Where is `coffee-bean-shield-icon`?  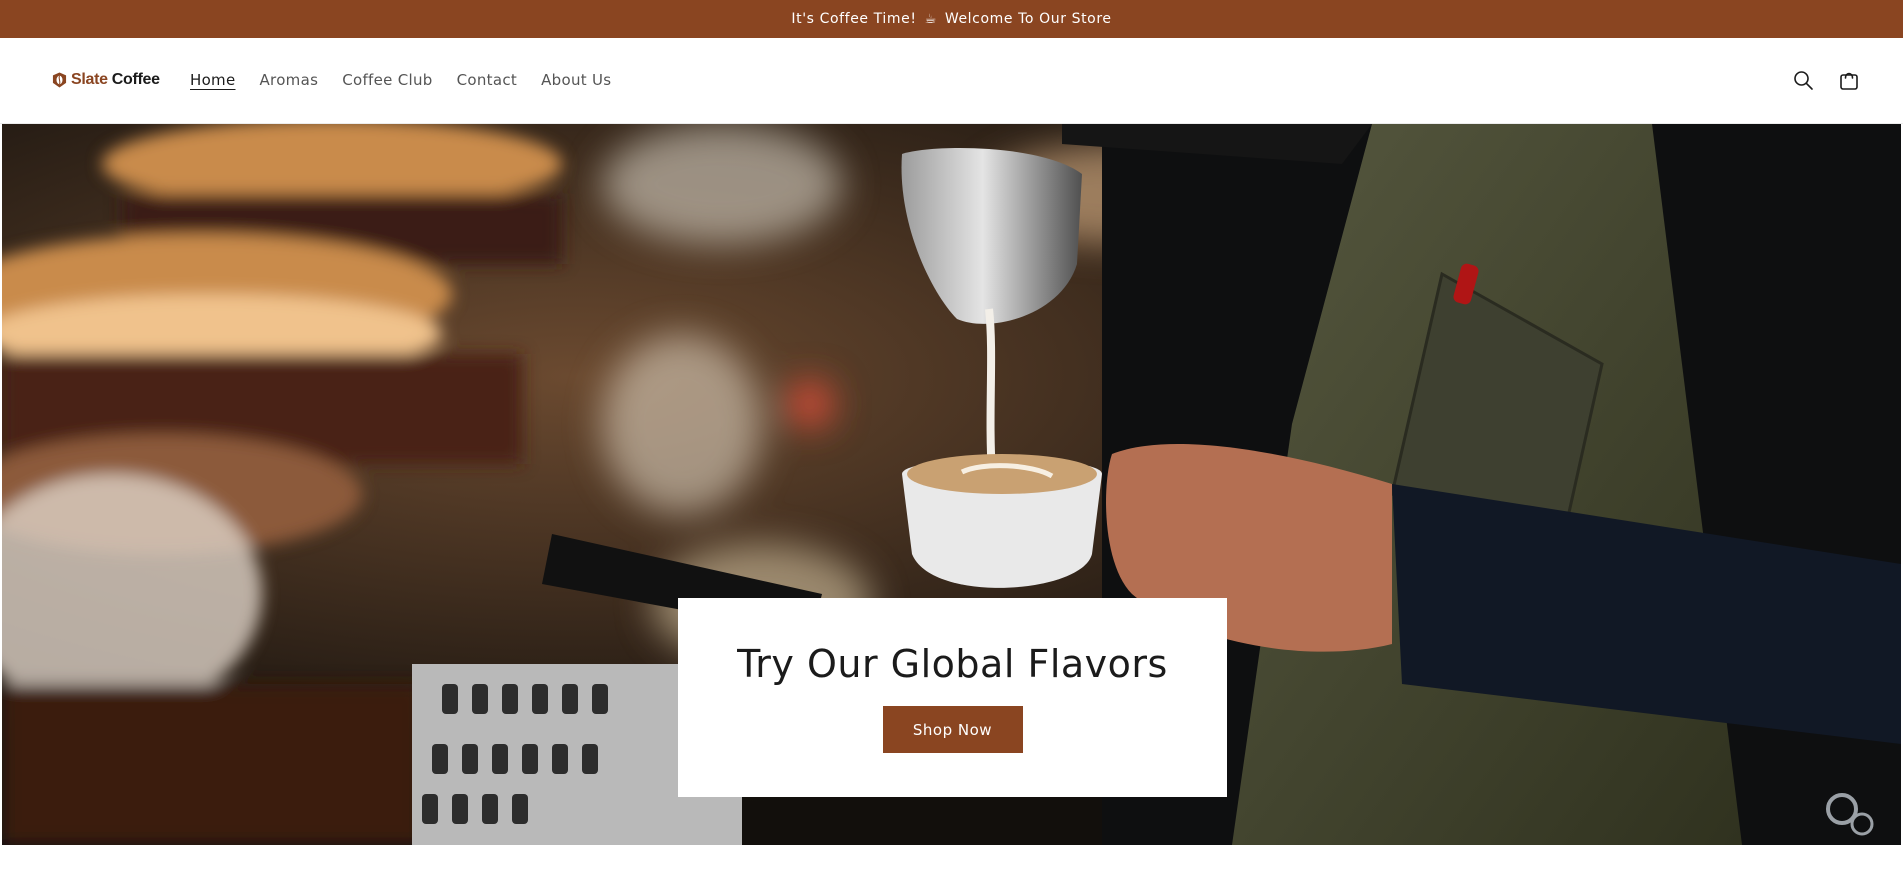
coffee-bean-shield-icon is located at coordinates (59, 80).